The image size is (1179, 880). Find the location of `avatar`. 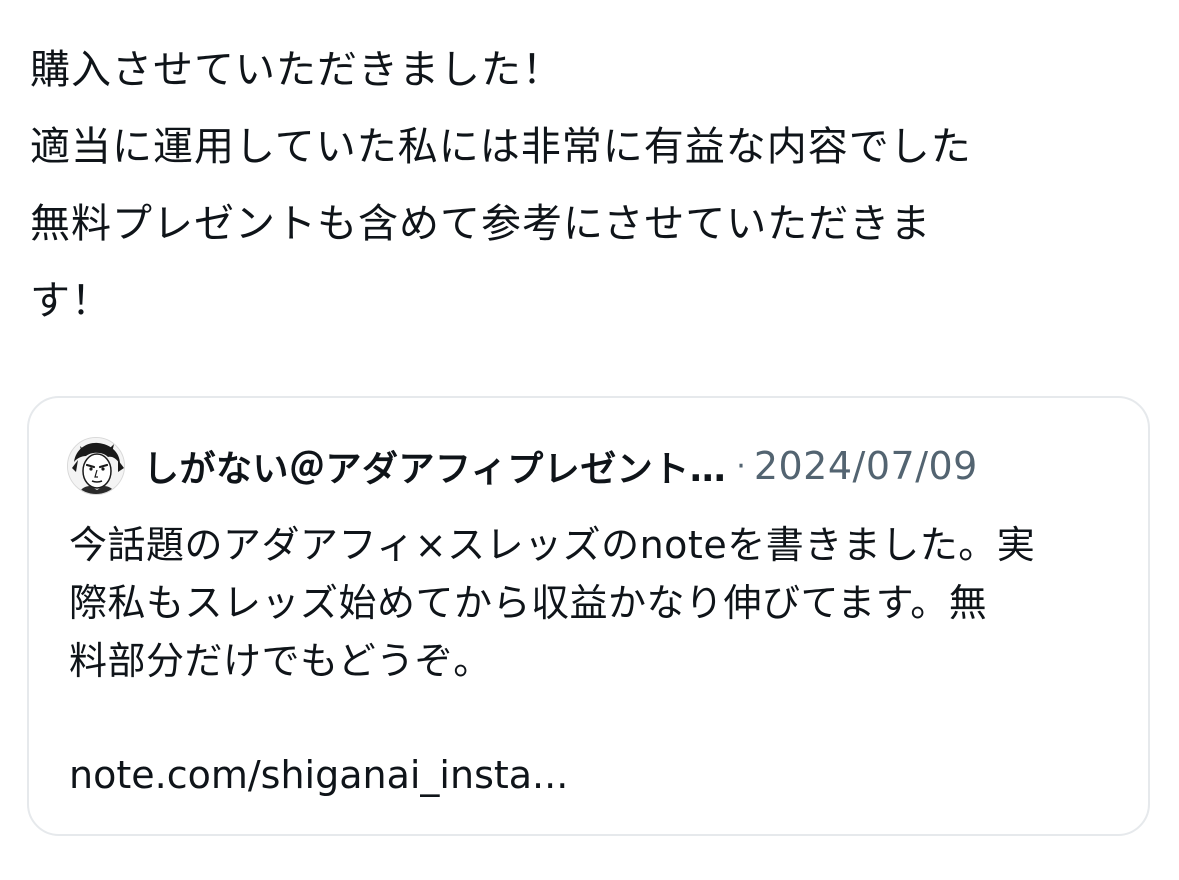

avatar is located at coordinates (96, 466).